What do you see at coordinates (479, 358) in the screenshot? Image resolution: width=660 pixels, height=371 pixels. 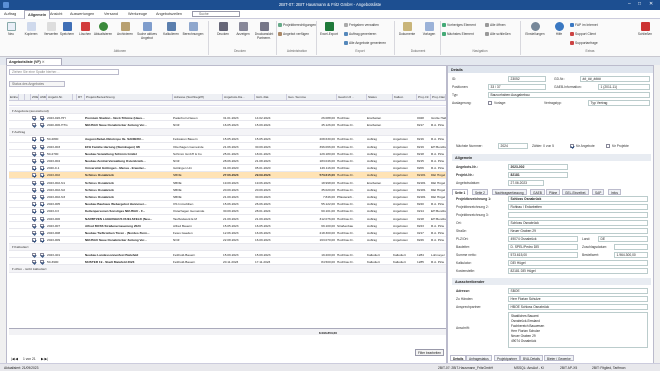 I see `tab-anfragestatus: Anfragestatus` at bounding box center [479, 358].